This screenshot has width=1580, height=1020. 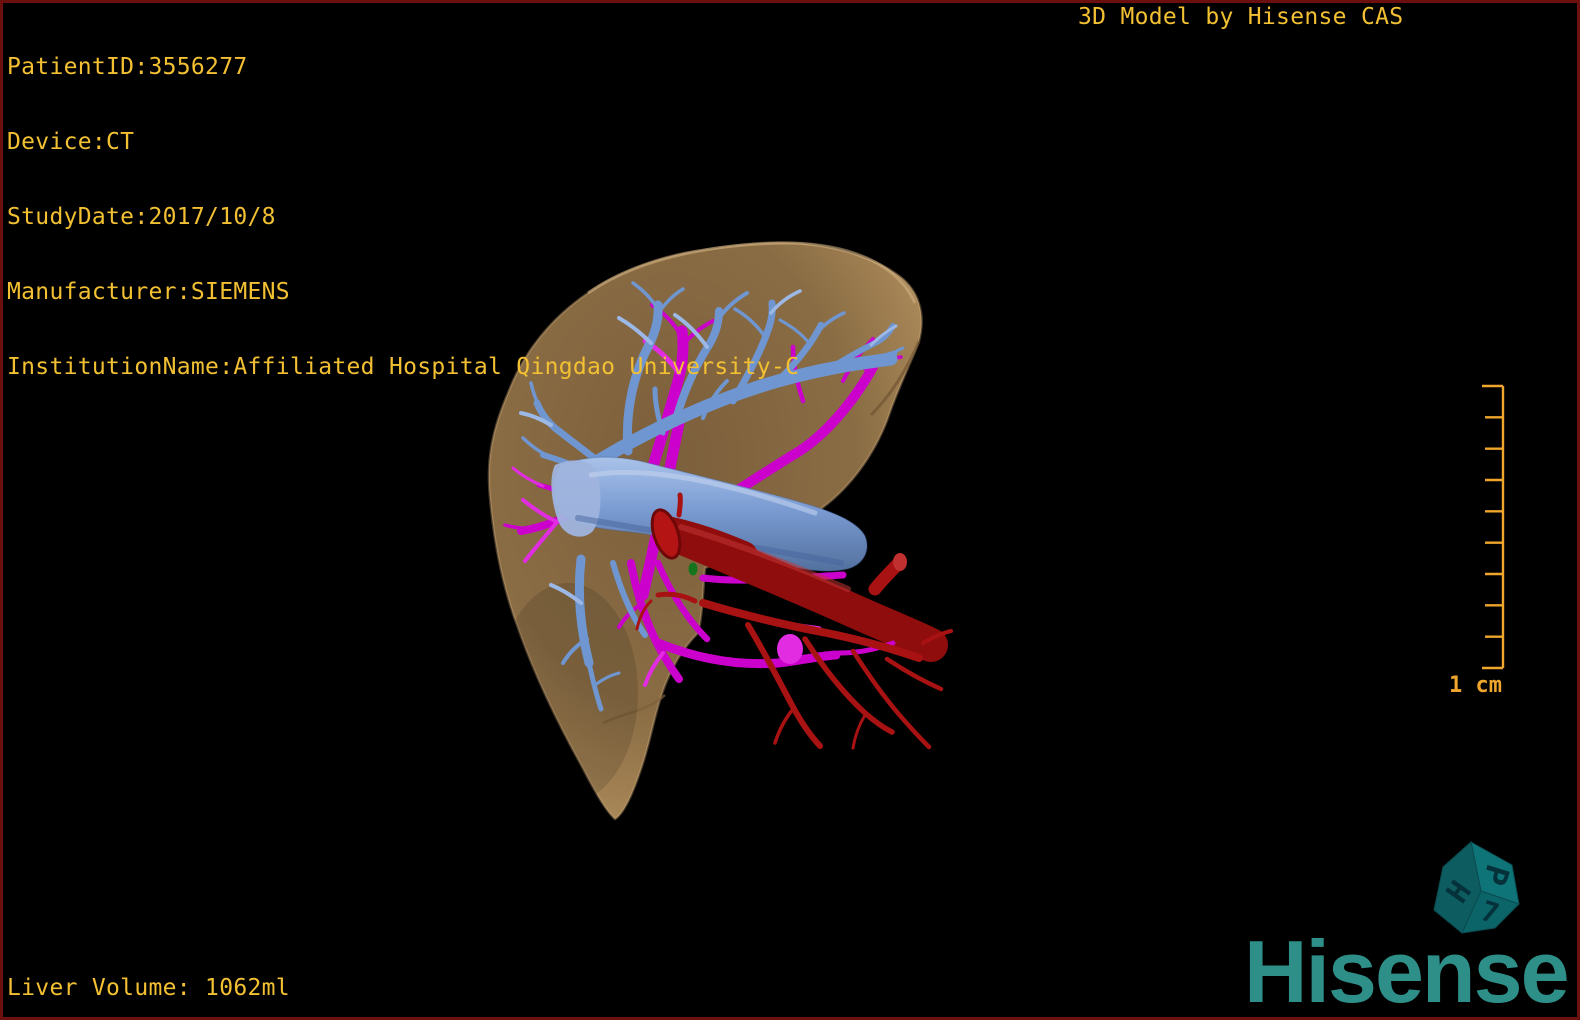 I want to click on ivc-spike, so click(x=679, y=505).